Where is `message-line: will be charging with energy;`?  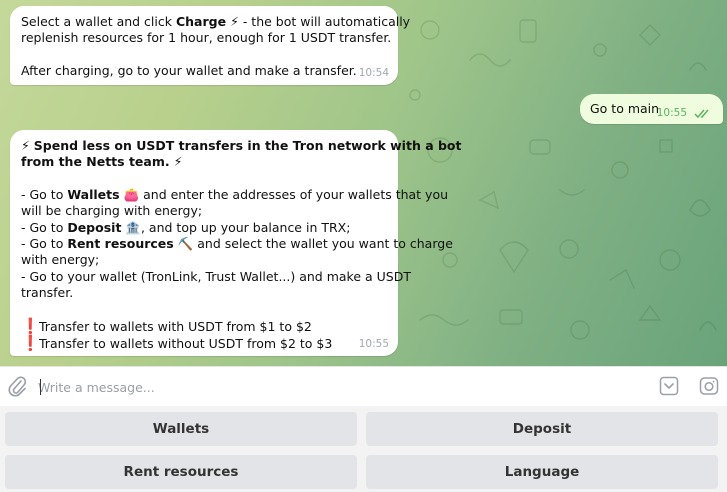 message-line: will be charging with energy; is located at coordinates (112, 211).